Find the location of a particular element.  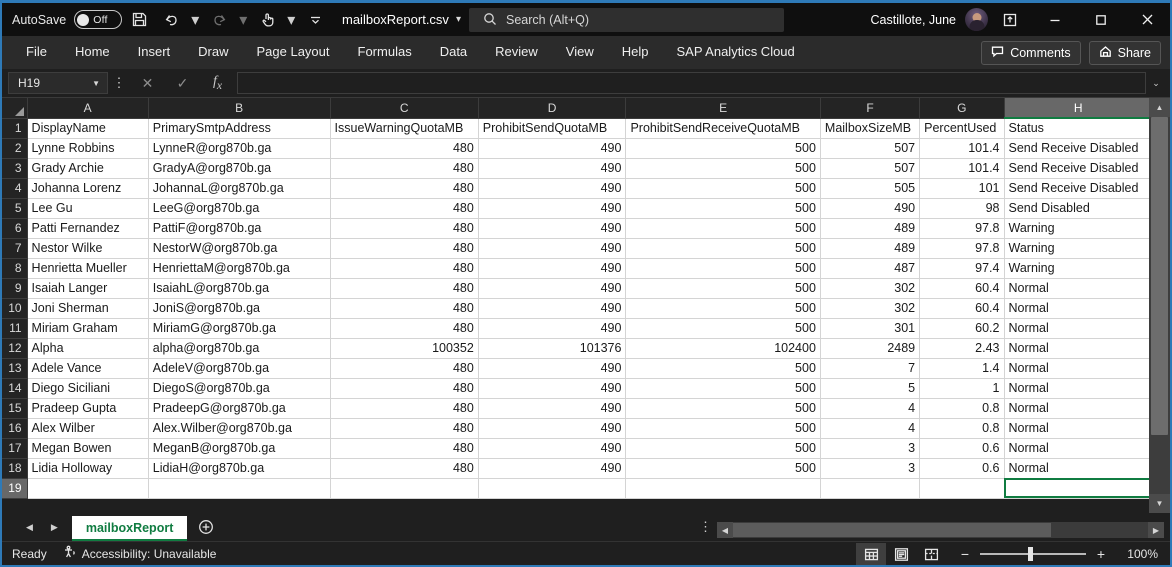

cell-E16: 500 is located at coordinates (723, 428).